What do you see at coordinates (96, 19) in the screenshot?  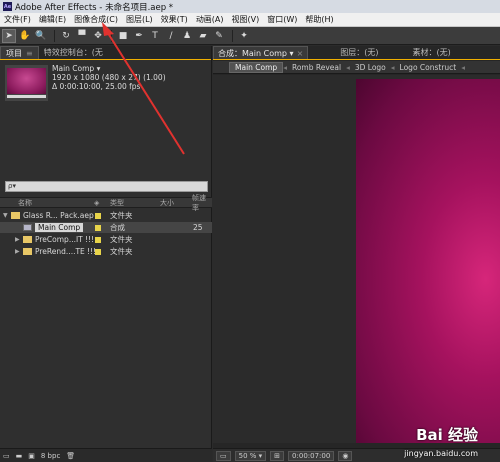 I see `menu-composition: 图像合成(C)` at bounding box center [96, 19].